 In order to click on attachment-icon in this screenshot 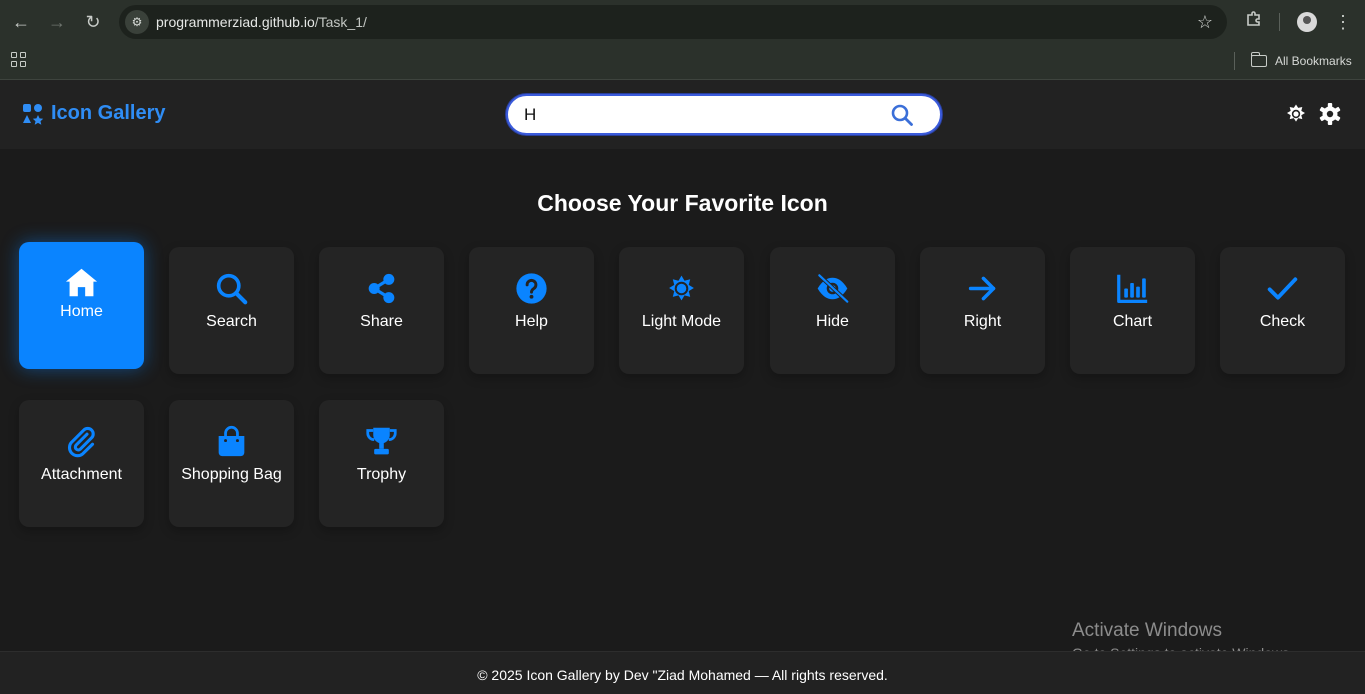, I will do `click(81, 442)`.